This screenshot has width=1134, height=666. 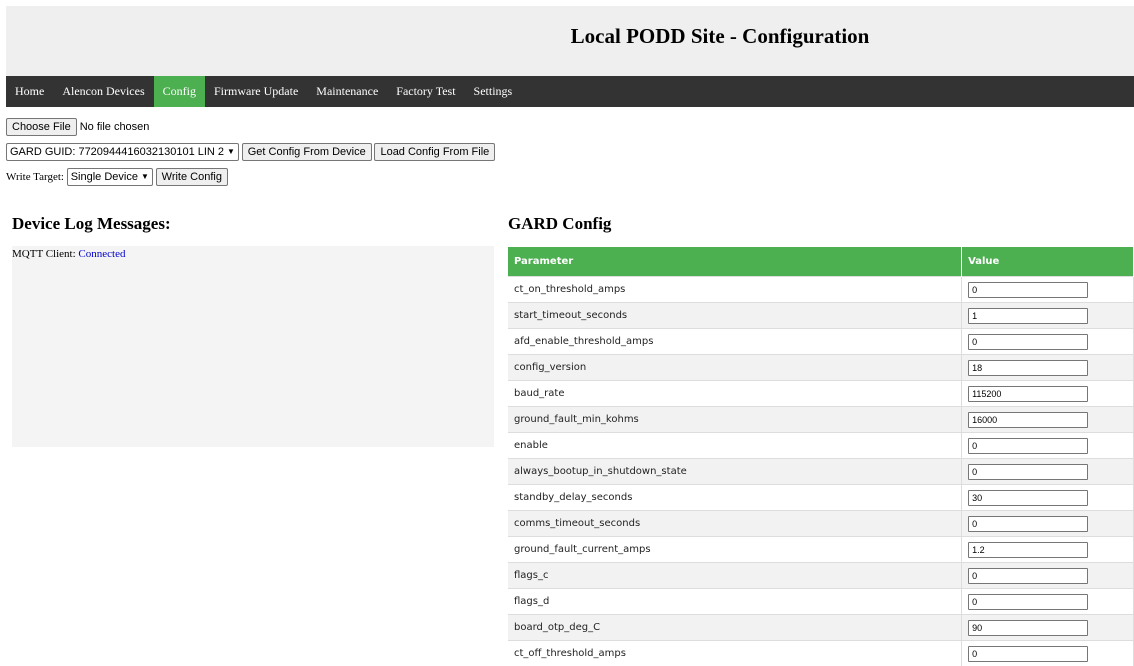 I want to click on write-target-label: Write Target:, so click(x=35, y=177).